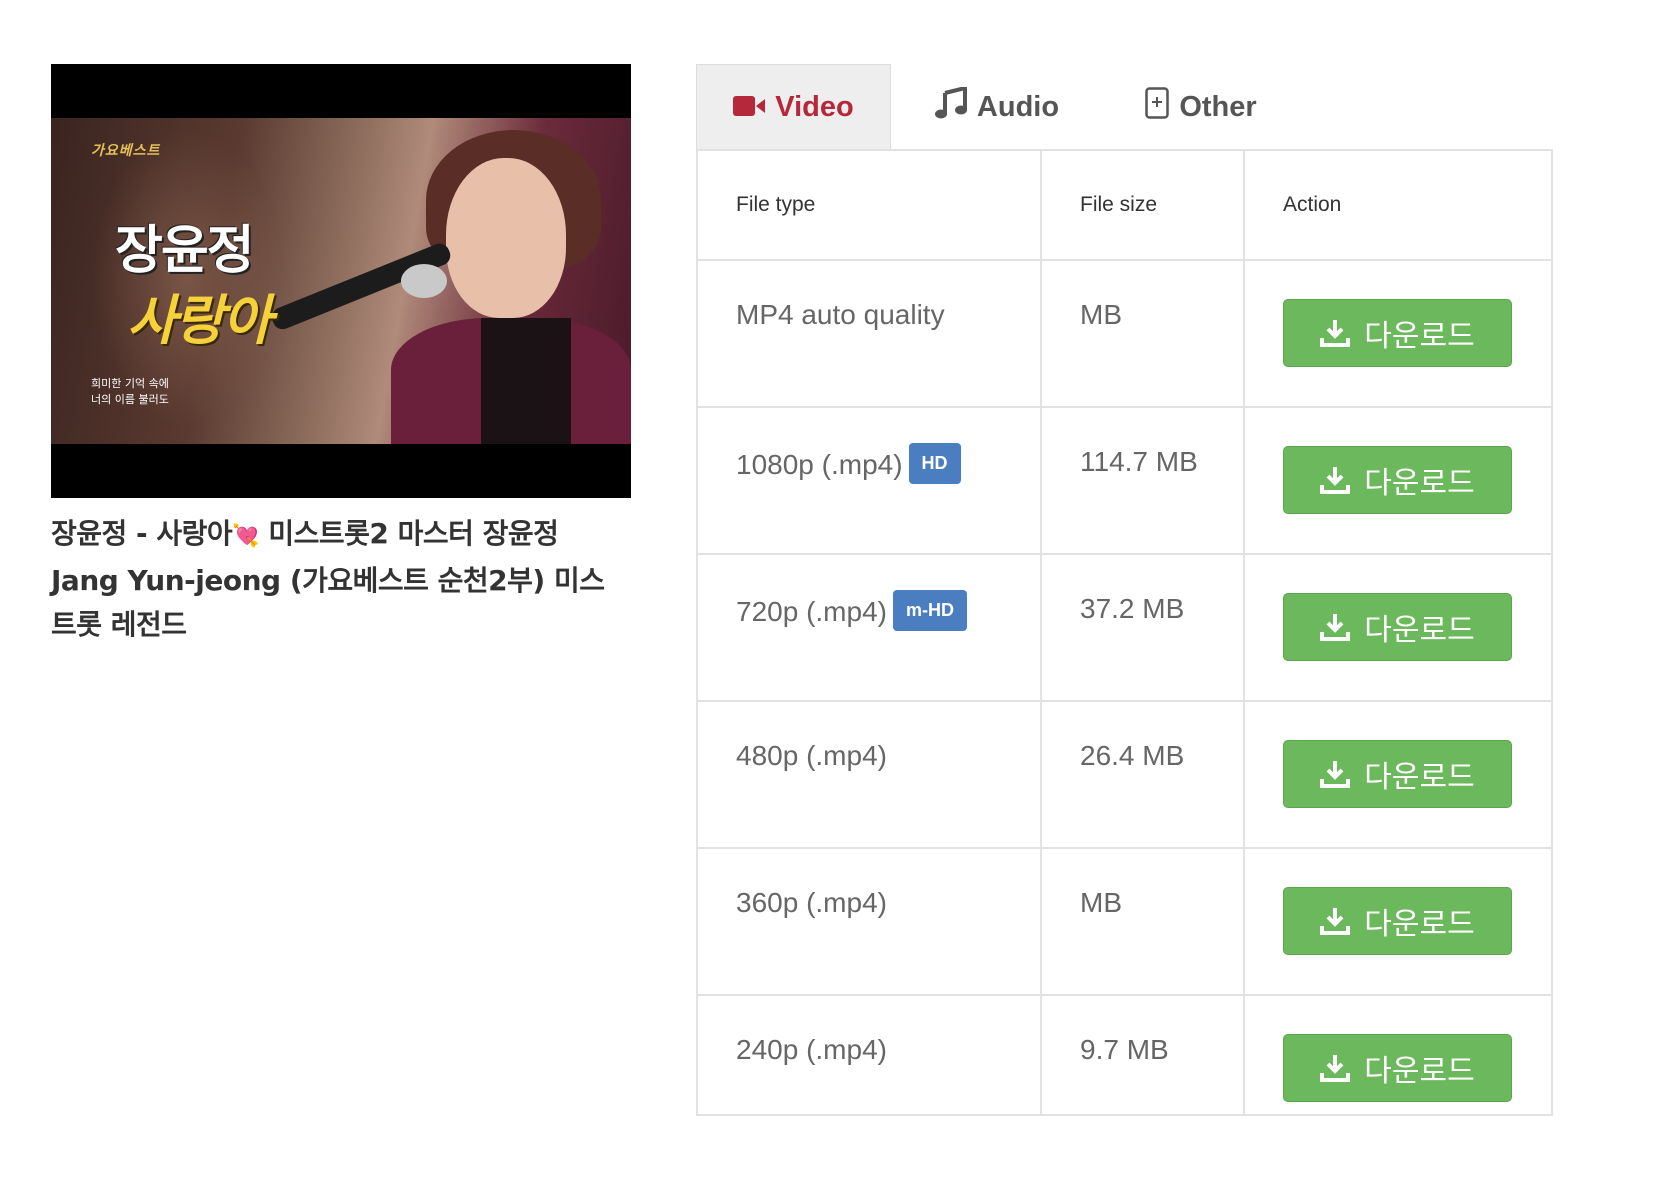  I want to click on file-type-cell: 240p (.mp4), so click(869, 1055).